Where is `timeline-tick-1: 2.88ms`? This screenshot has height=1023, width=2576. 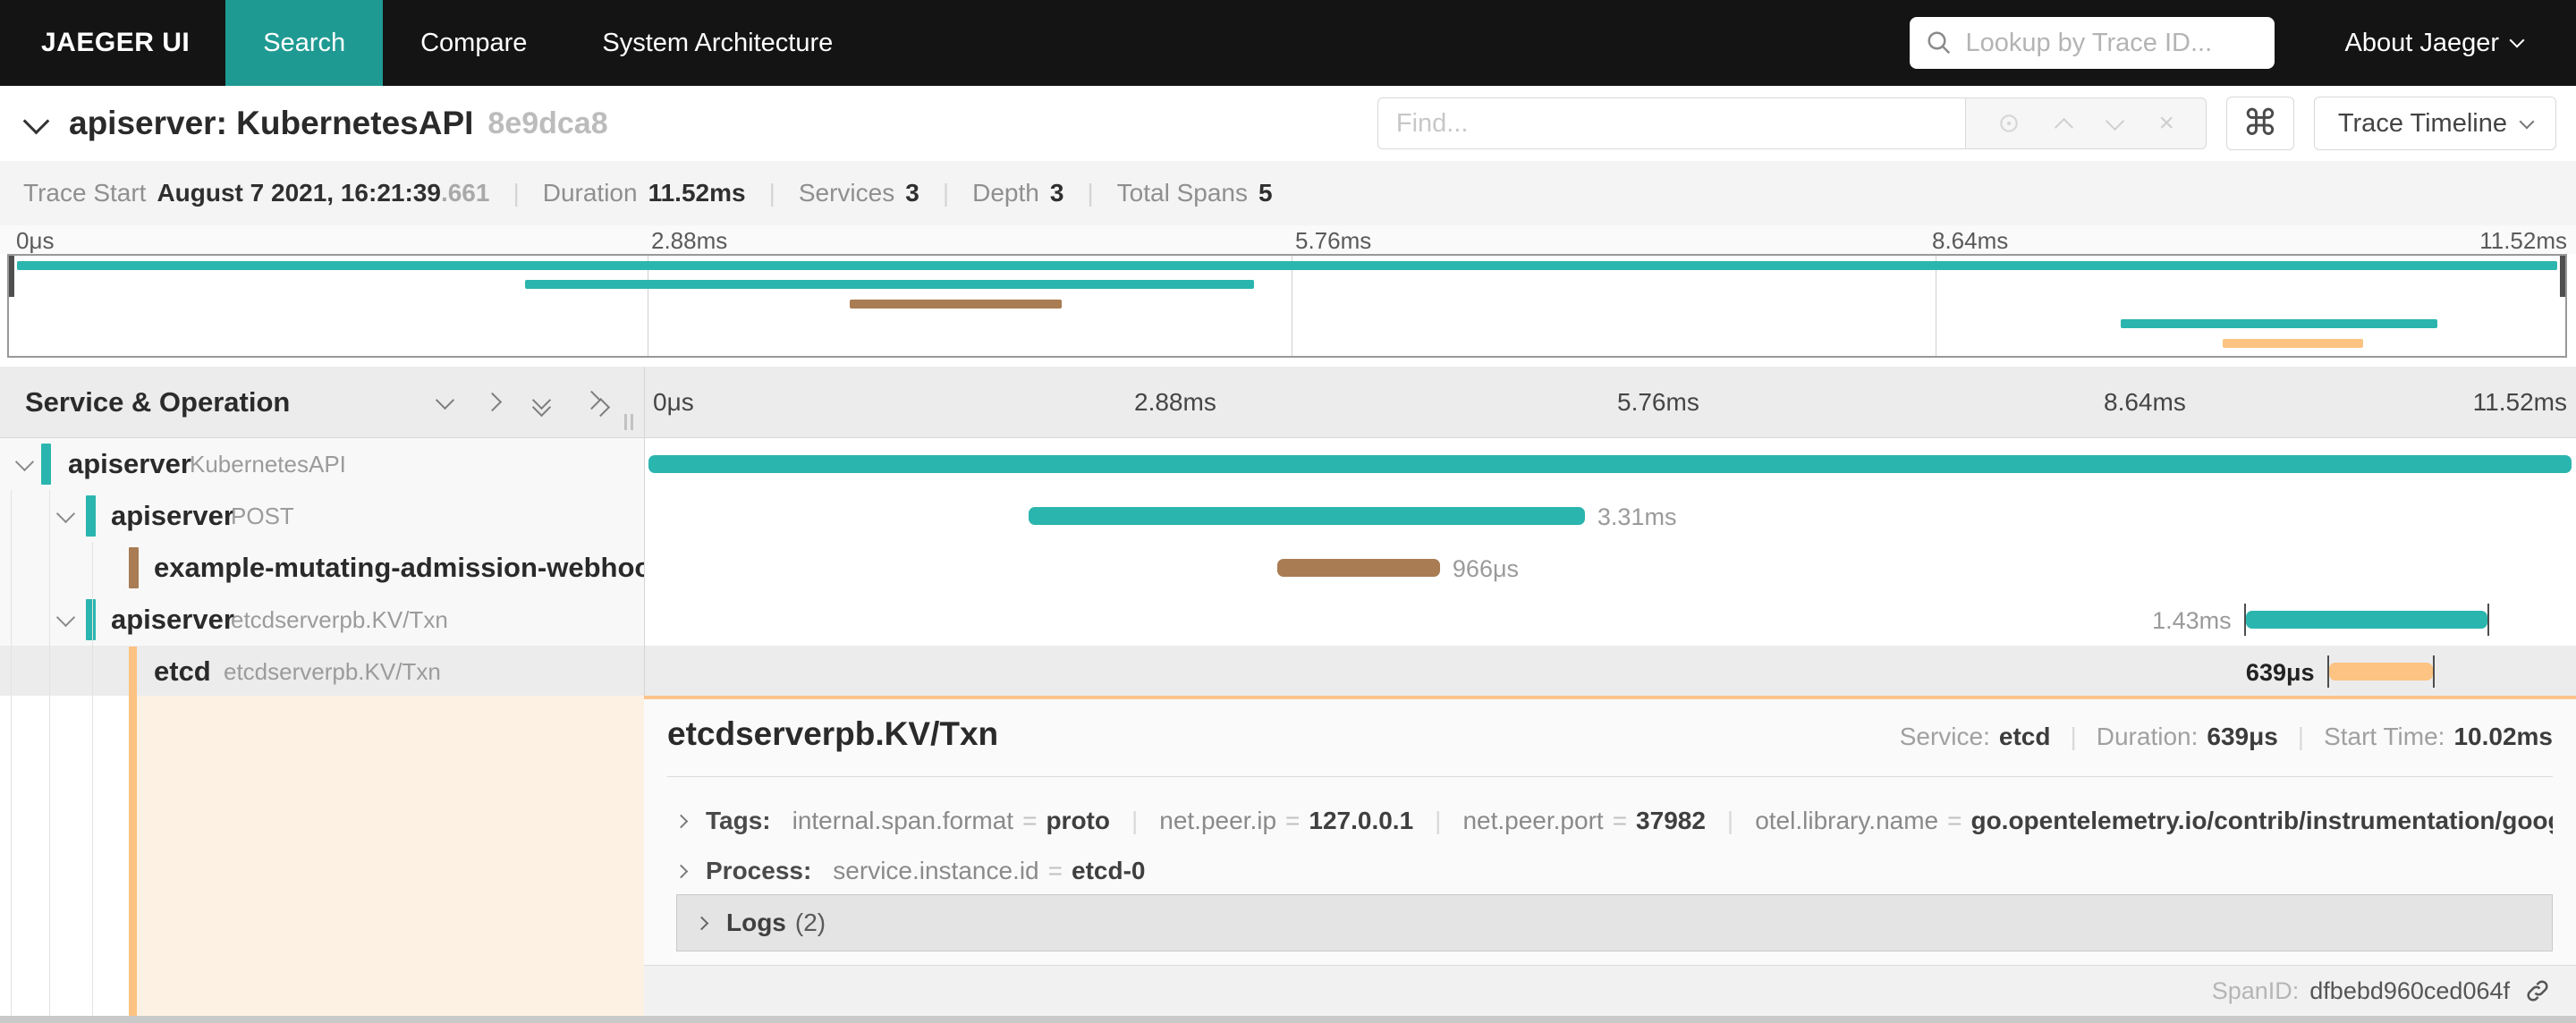 timeline-tick-1: 2.88ms is located at coordinates (1175, 402).